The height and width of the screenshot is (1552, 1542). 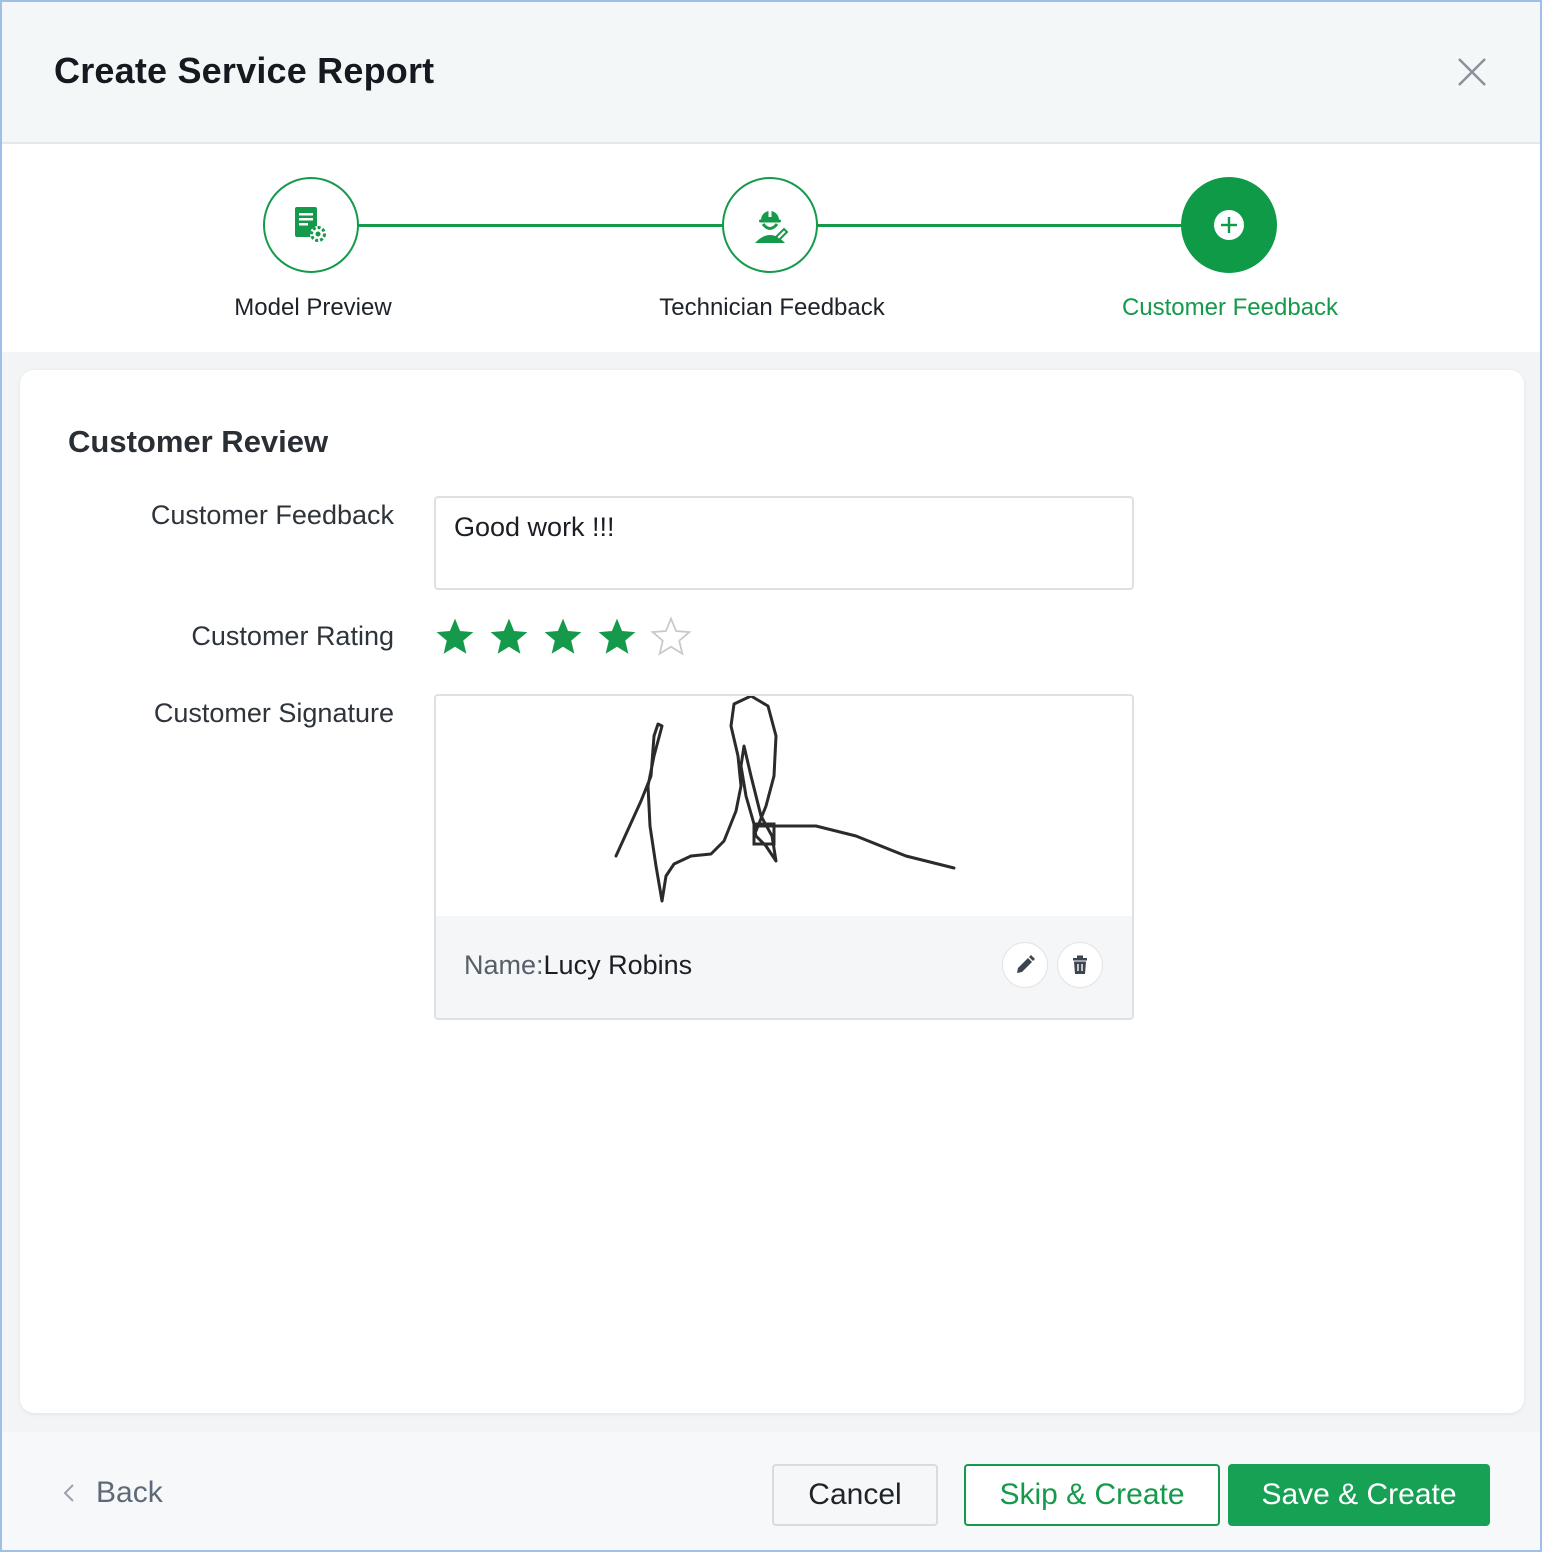 I want to click on customer-feedback-label: Customer Feedback, so click(x=272, y=515).